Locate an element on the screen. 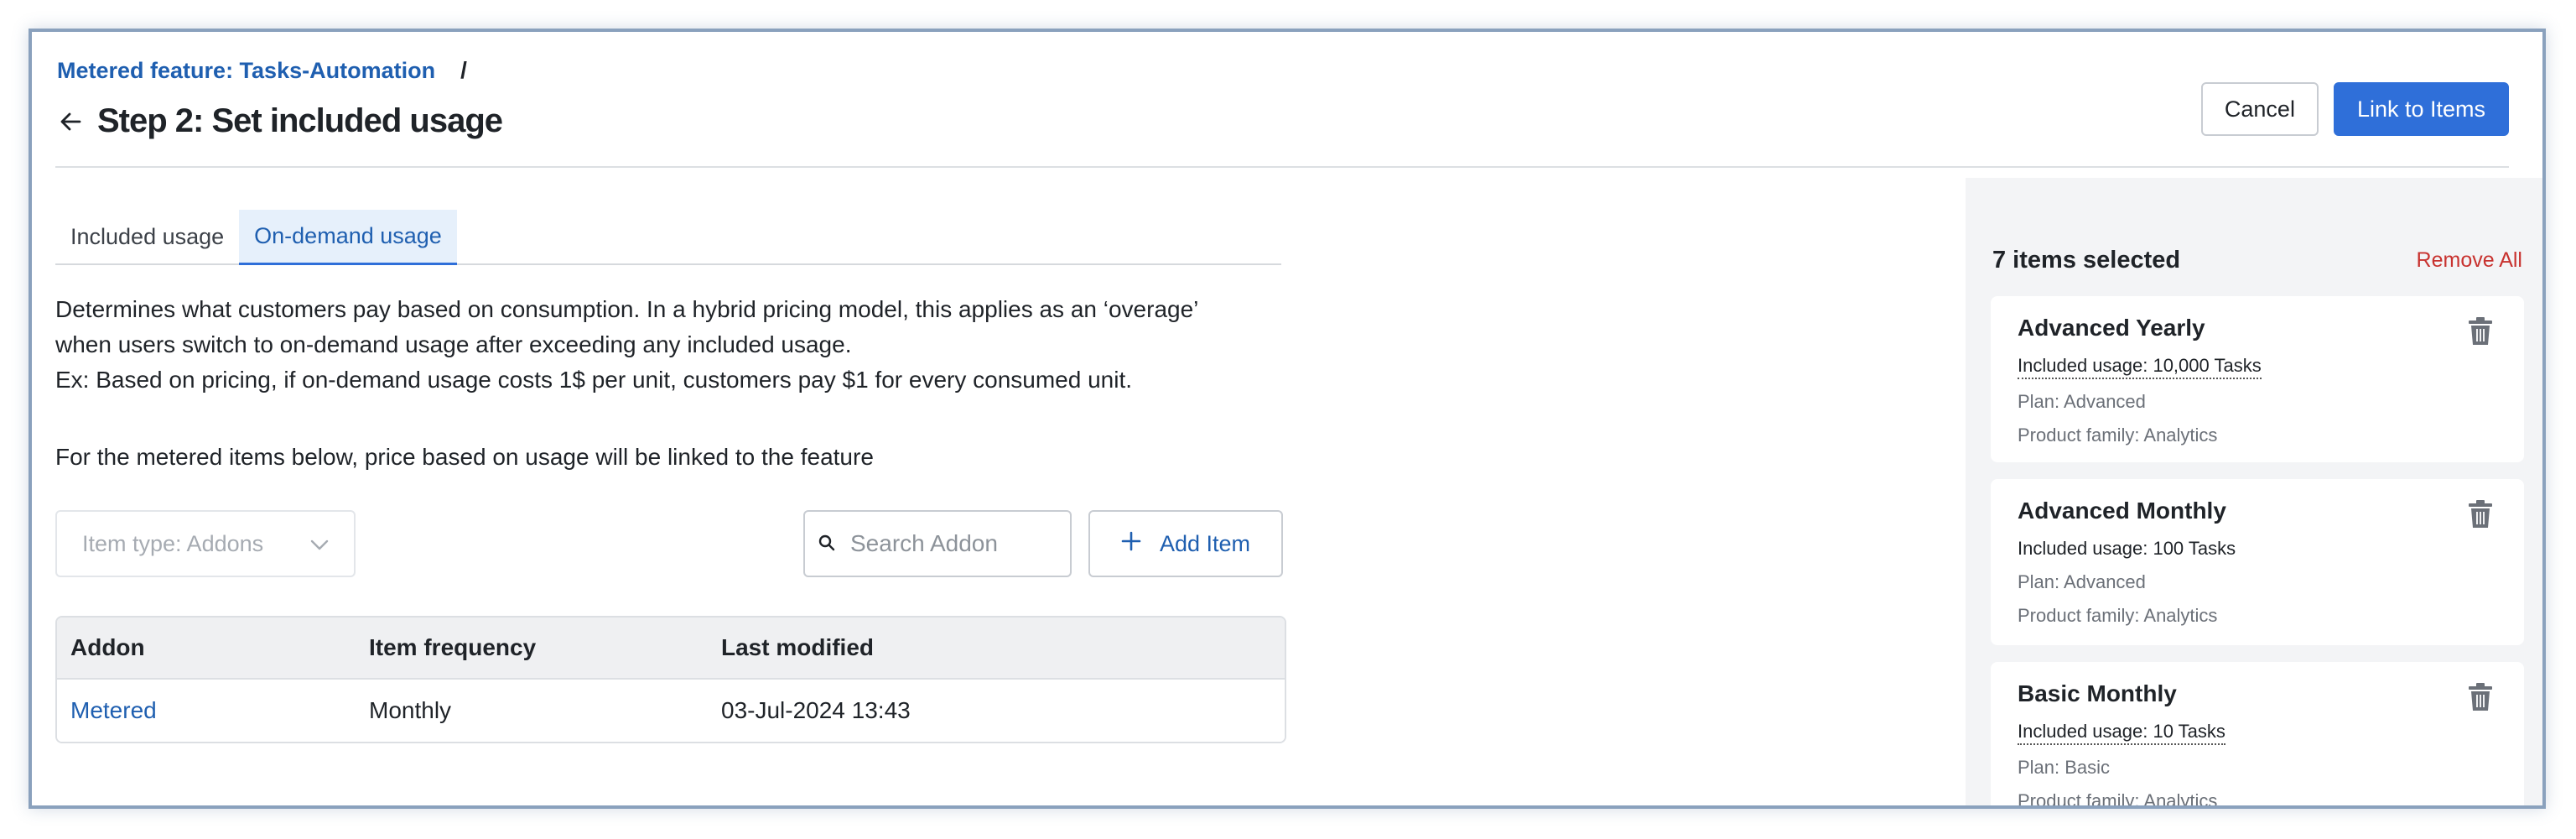 Image resolution: width=2576 pixels, height=839 pixels. page-title: Step 2: Set included usage is located at coordinates (300, 120).